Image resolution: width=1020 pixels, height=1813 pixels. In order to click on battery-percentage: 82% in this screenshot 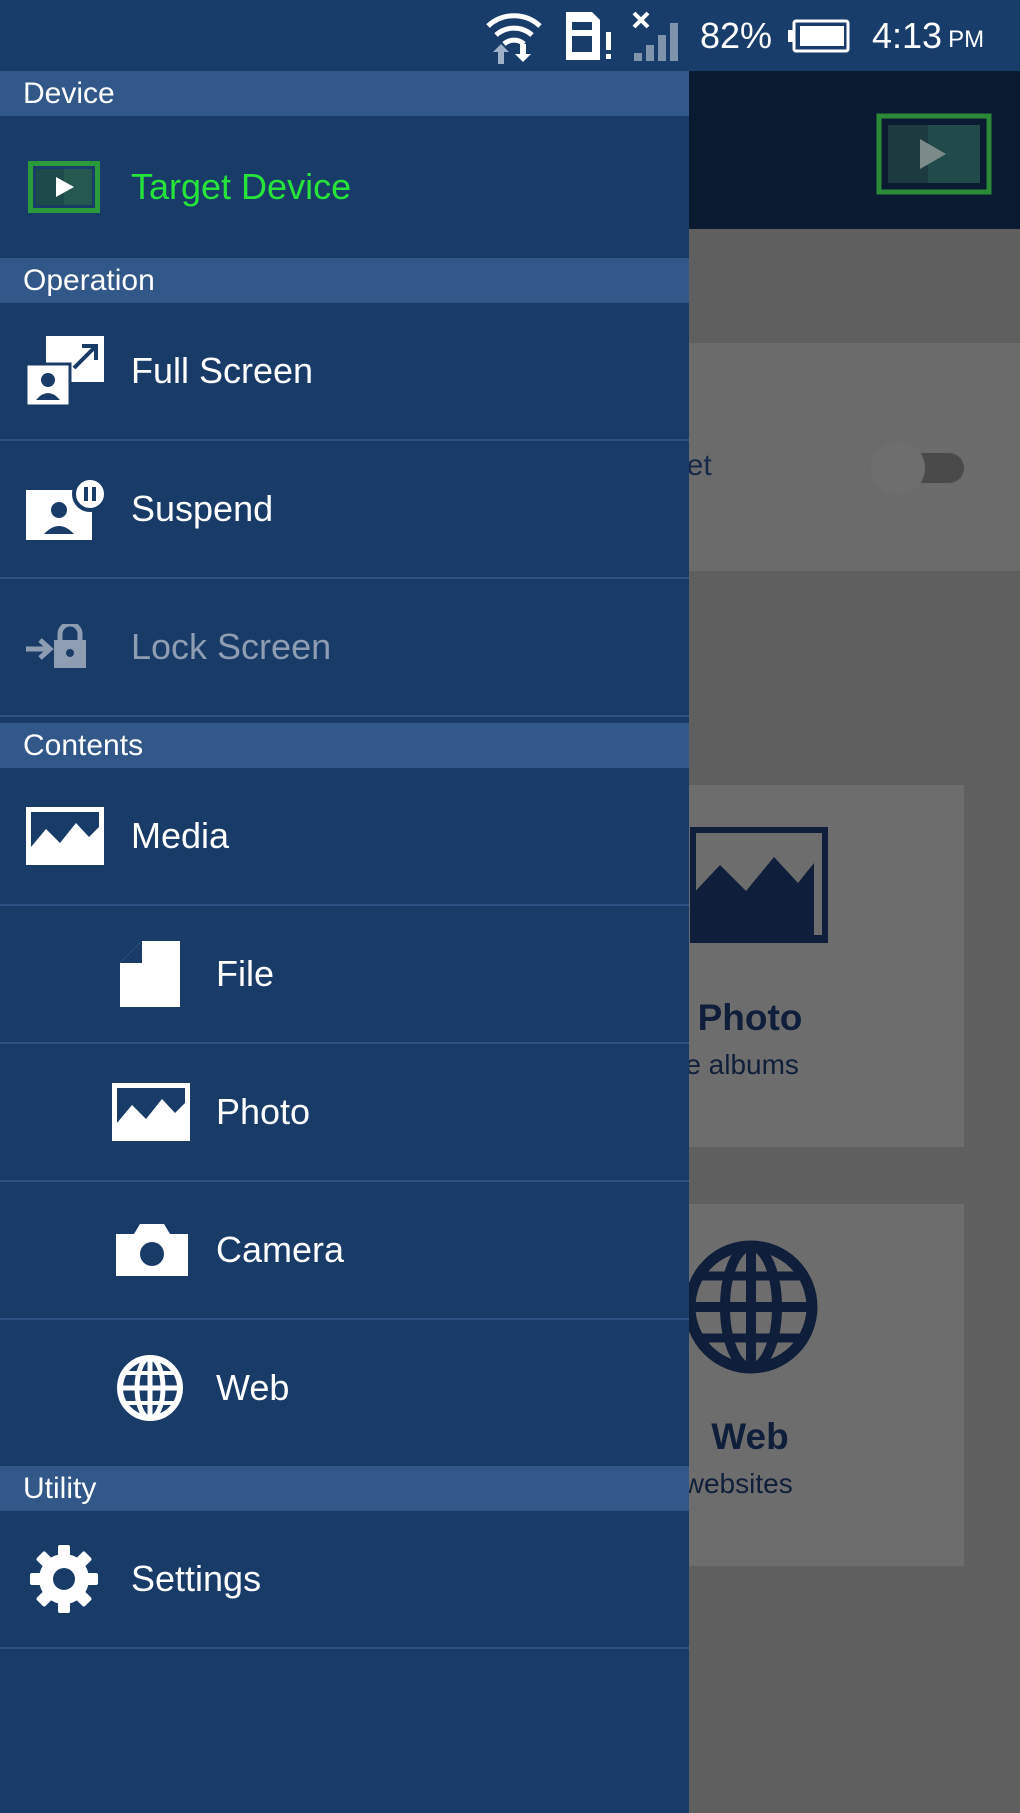, I will do `click(736, 35)`.